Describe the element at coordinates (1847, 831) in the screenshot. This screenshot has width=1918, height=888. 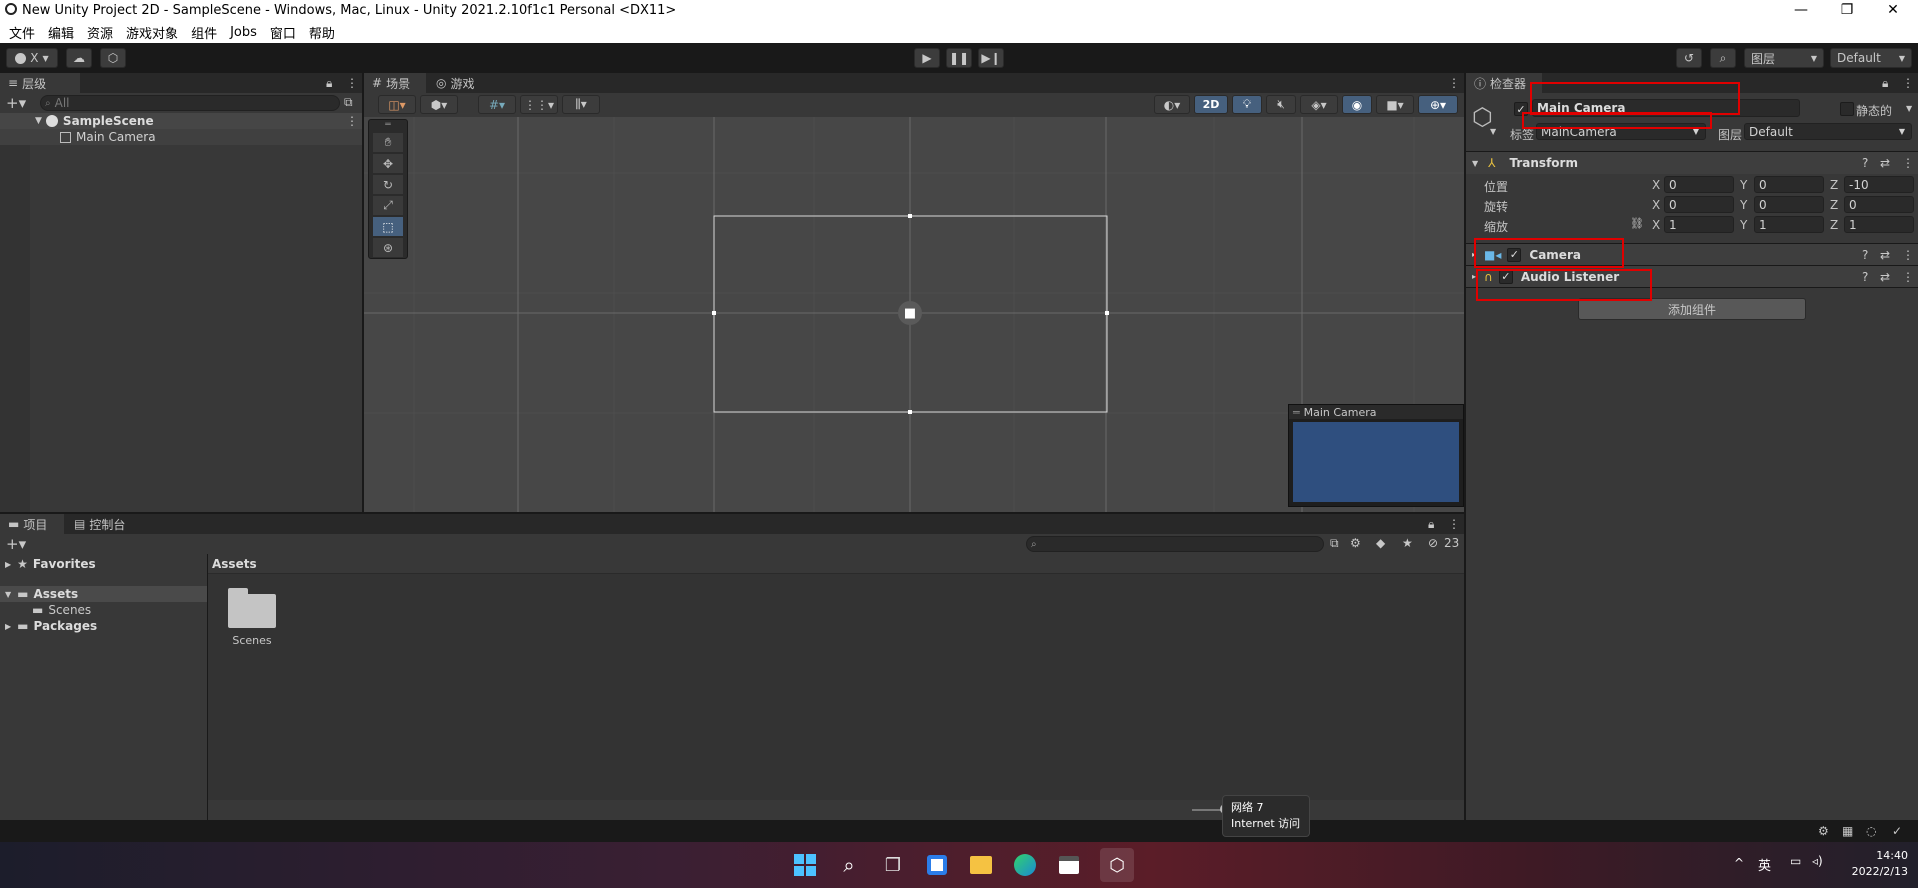
I see `cache-icon: ▦` at that location.